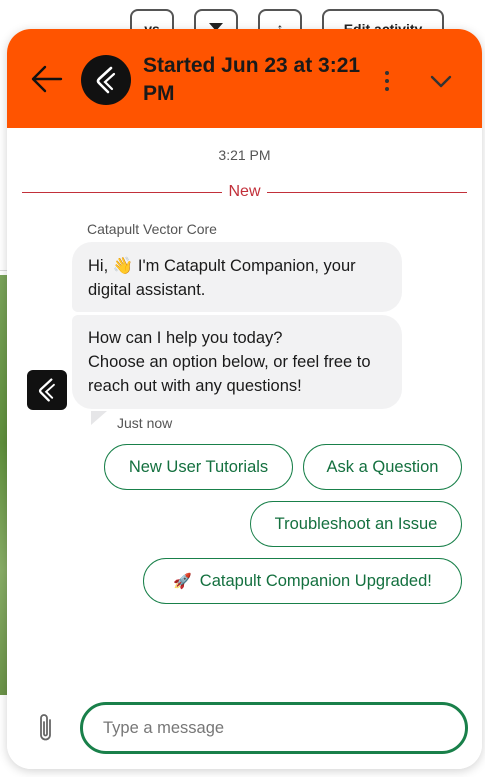  I want to click on quick-reply-label: New User Tutorials, so click(198, 466).